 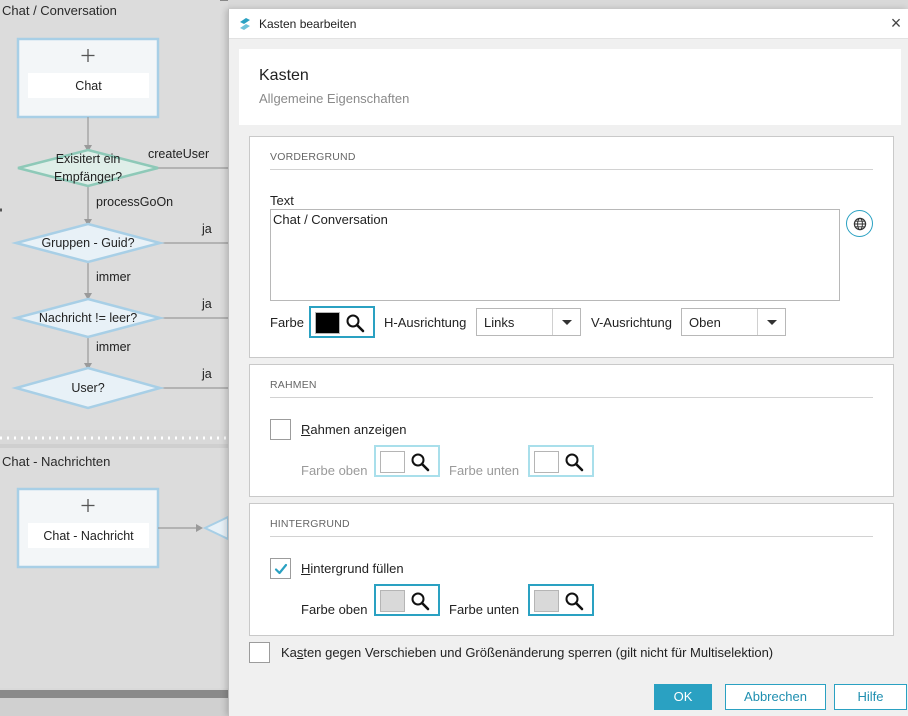 What do you see at coordinates (568, 24) in the screenshot?
I see `dialog-titlebar: Kasten bearbeiten ×` at bounding box center [568, 24].